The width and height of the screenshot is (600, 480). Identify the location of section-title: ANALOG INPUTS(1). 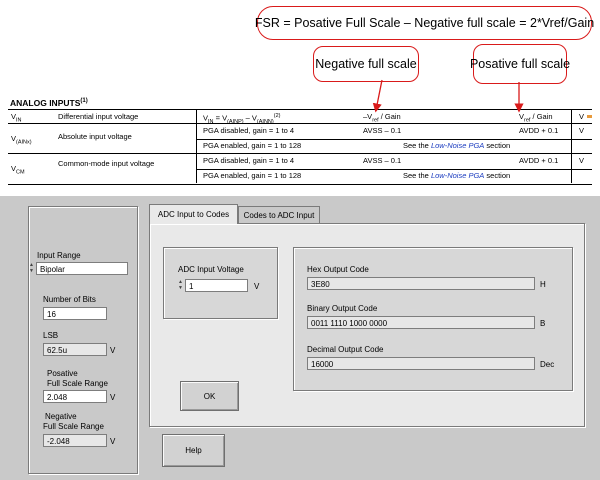
(49, 103).